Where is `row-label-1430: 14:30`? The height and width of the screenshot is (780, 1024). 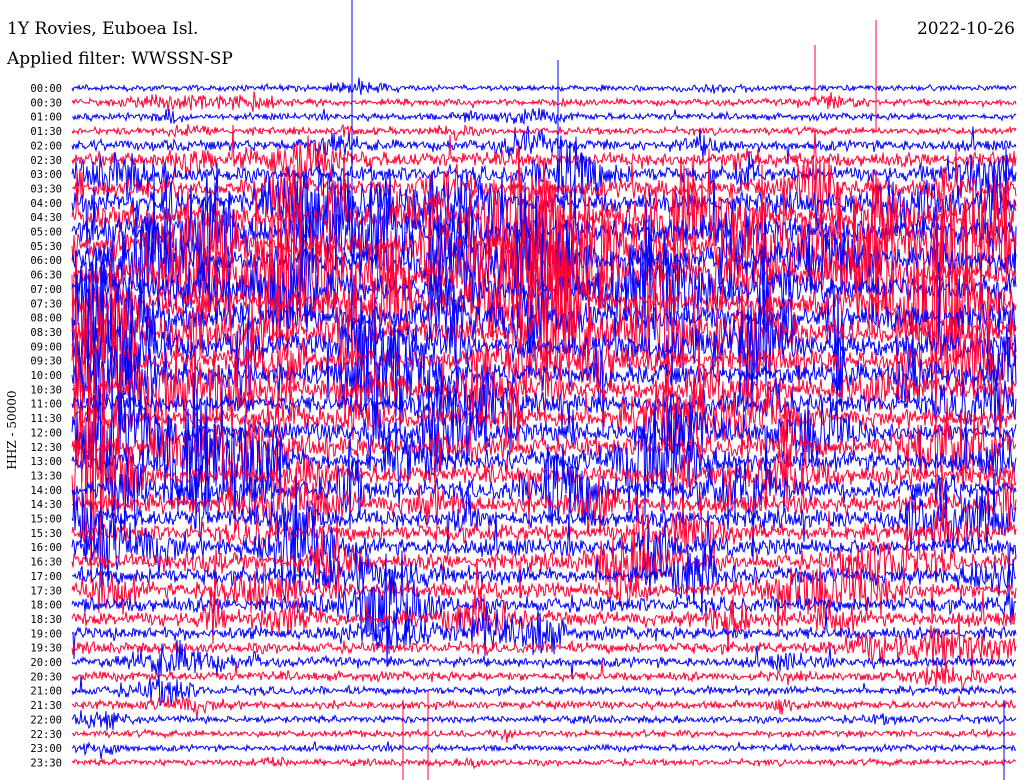 row-label-1430: 14:30 is located at coordinates (46, 505).